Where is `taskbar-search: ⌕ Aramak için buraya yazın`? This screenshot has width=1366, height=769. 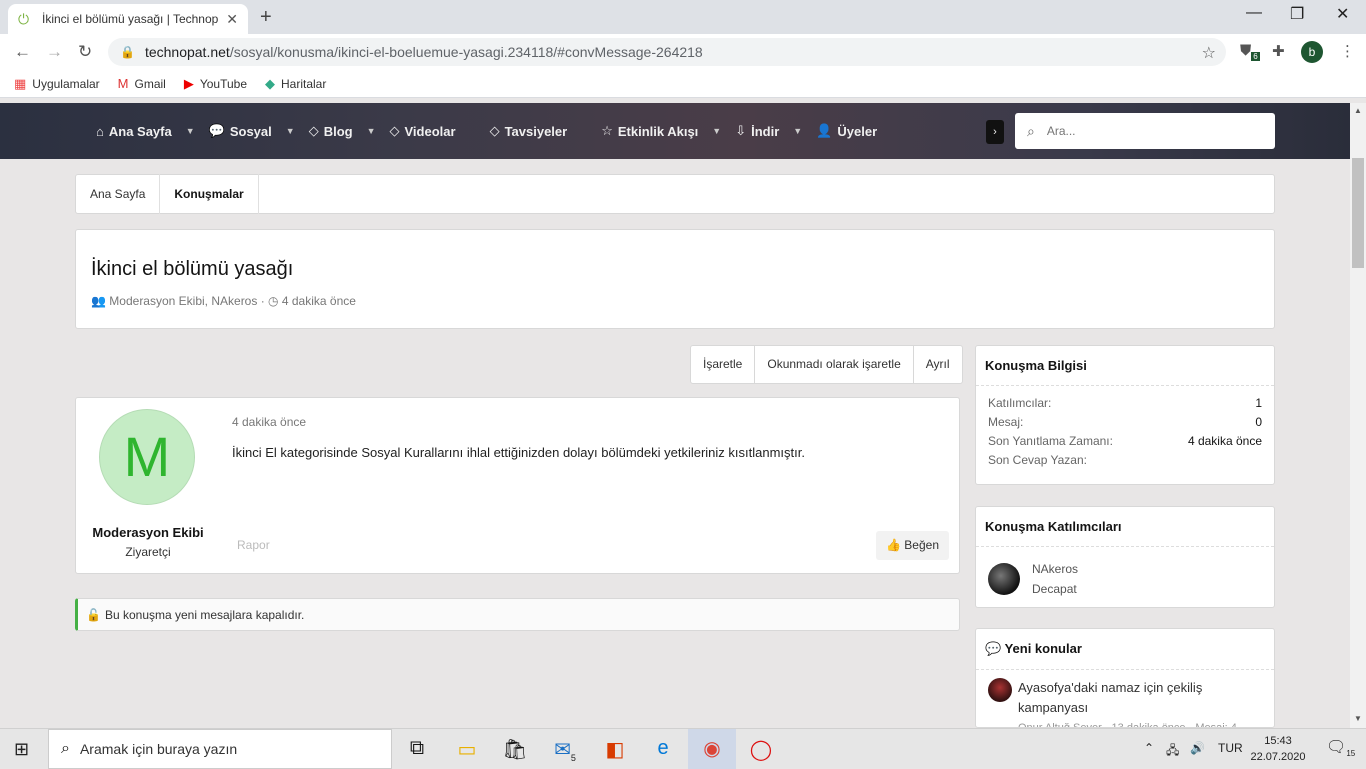 taskbar-search: ⌕ Aramak için buraya yazın is located at coordinates (220, 749).